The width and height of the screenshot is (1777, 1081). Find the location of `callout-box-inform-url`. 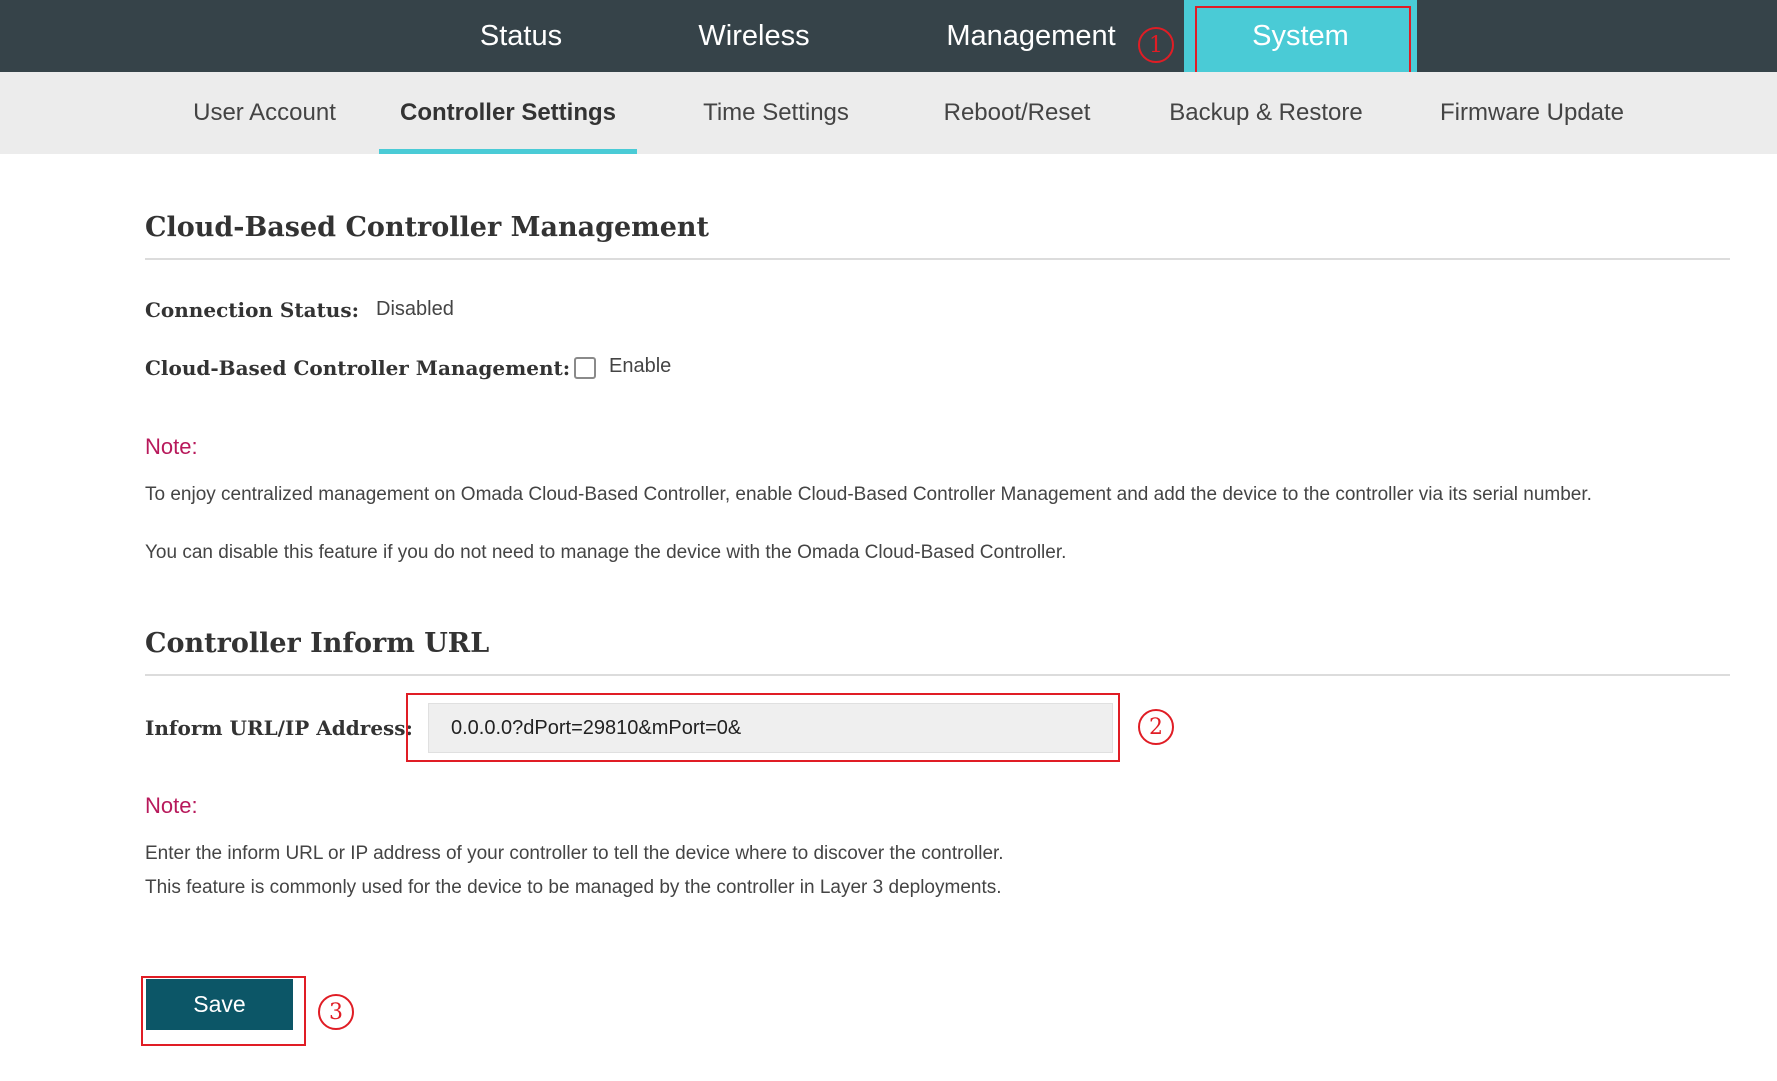

callout-box-inform-url is located at coordinates (763, 727).